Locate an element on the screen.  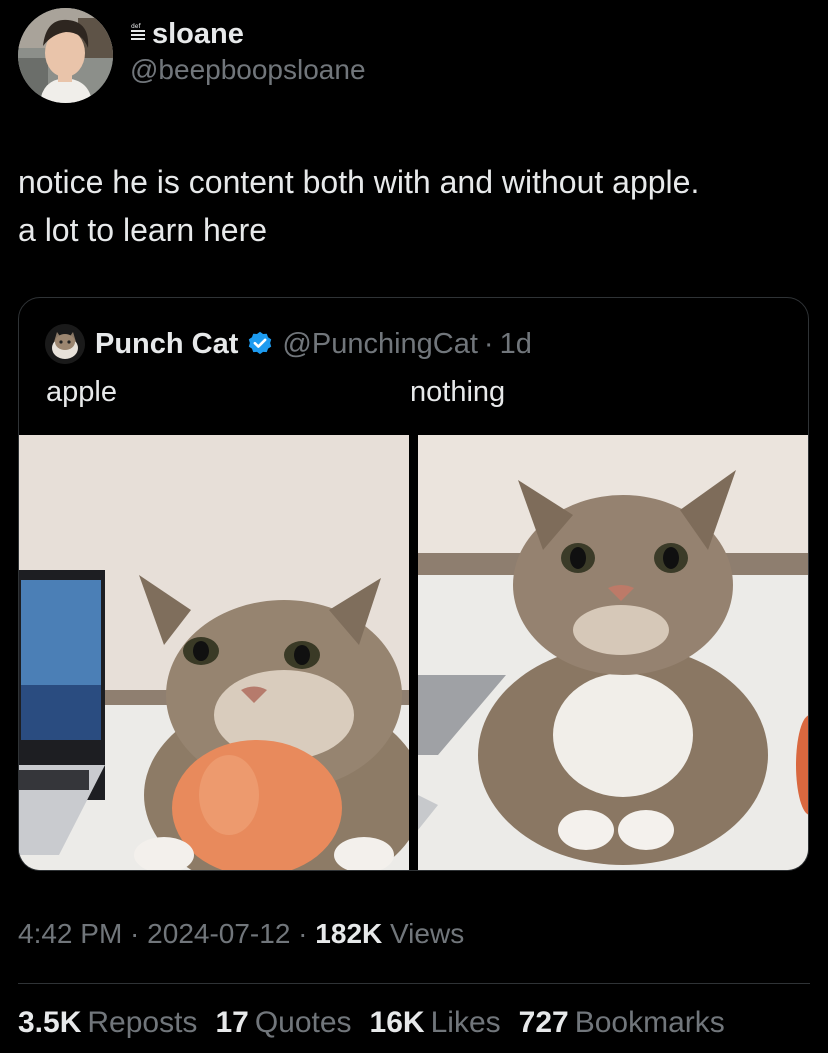
likes-stat: 16K Likes is located at coordinates (435, 1023).